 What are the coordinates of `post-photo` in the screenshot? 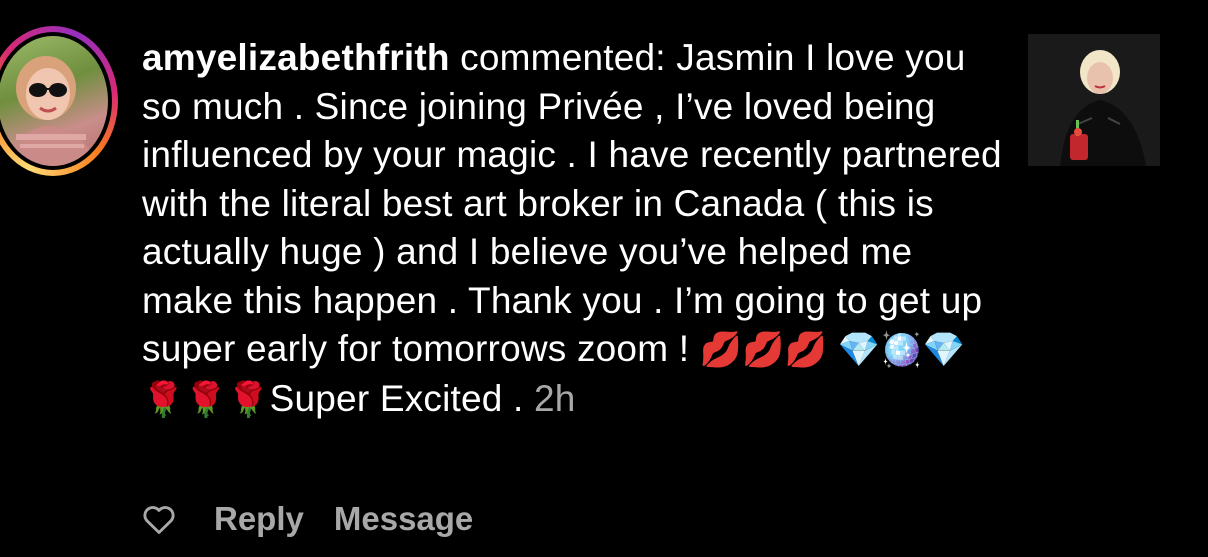 It's located at (1094, 100).